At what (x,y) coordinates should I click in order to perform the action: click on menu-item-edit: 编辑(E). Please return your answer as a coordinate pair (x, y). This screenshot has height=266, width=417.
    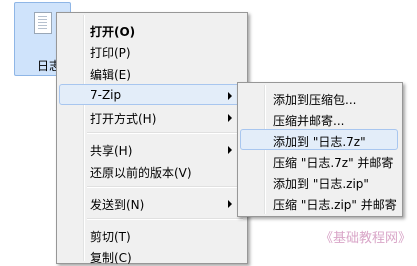
    Looking at the image, I should click on (151, 72).